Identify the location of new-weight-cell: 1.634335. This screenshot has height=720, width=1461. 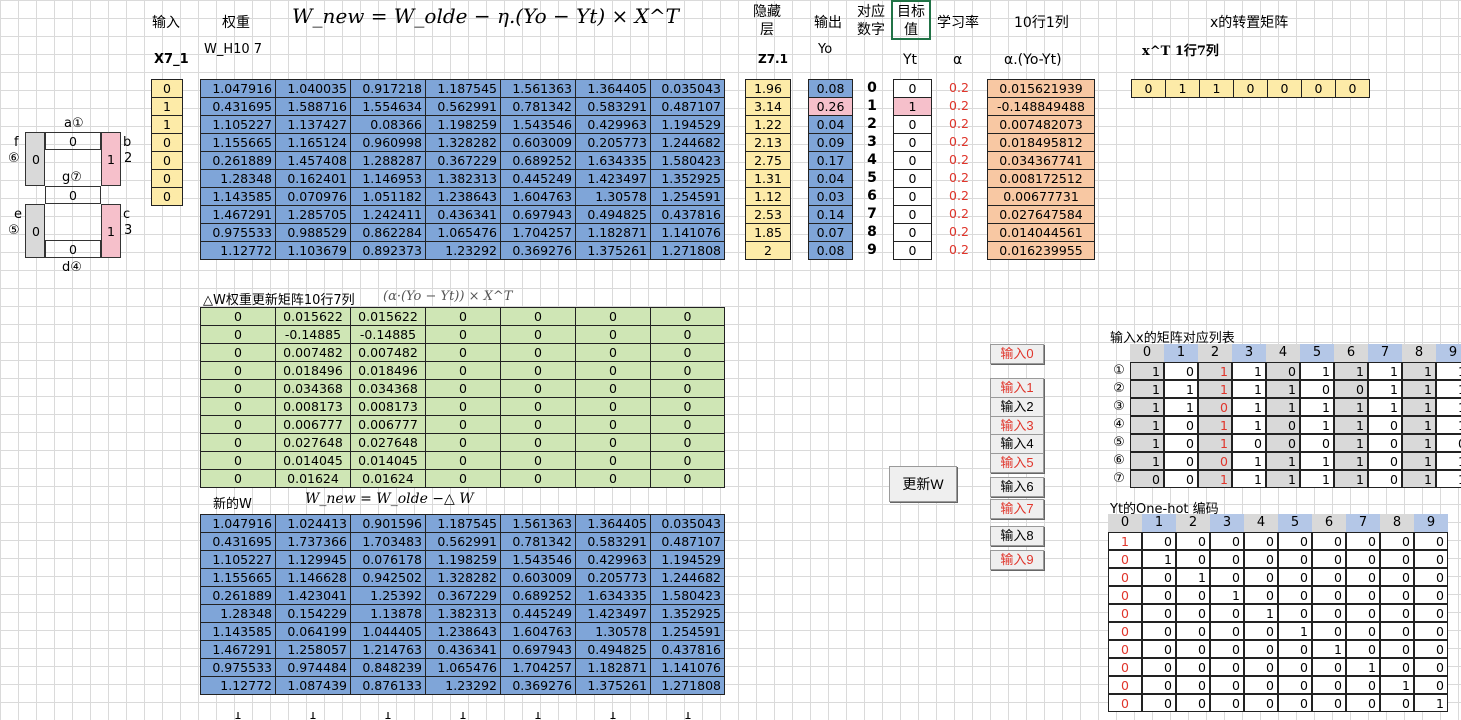
(613, 596).